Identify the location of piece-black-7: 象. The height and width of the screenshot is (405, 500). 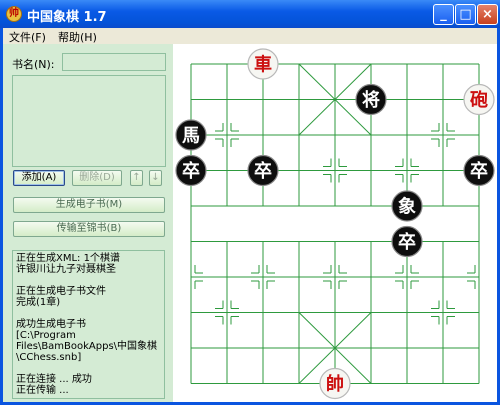
(407, 206).